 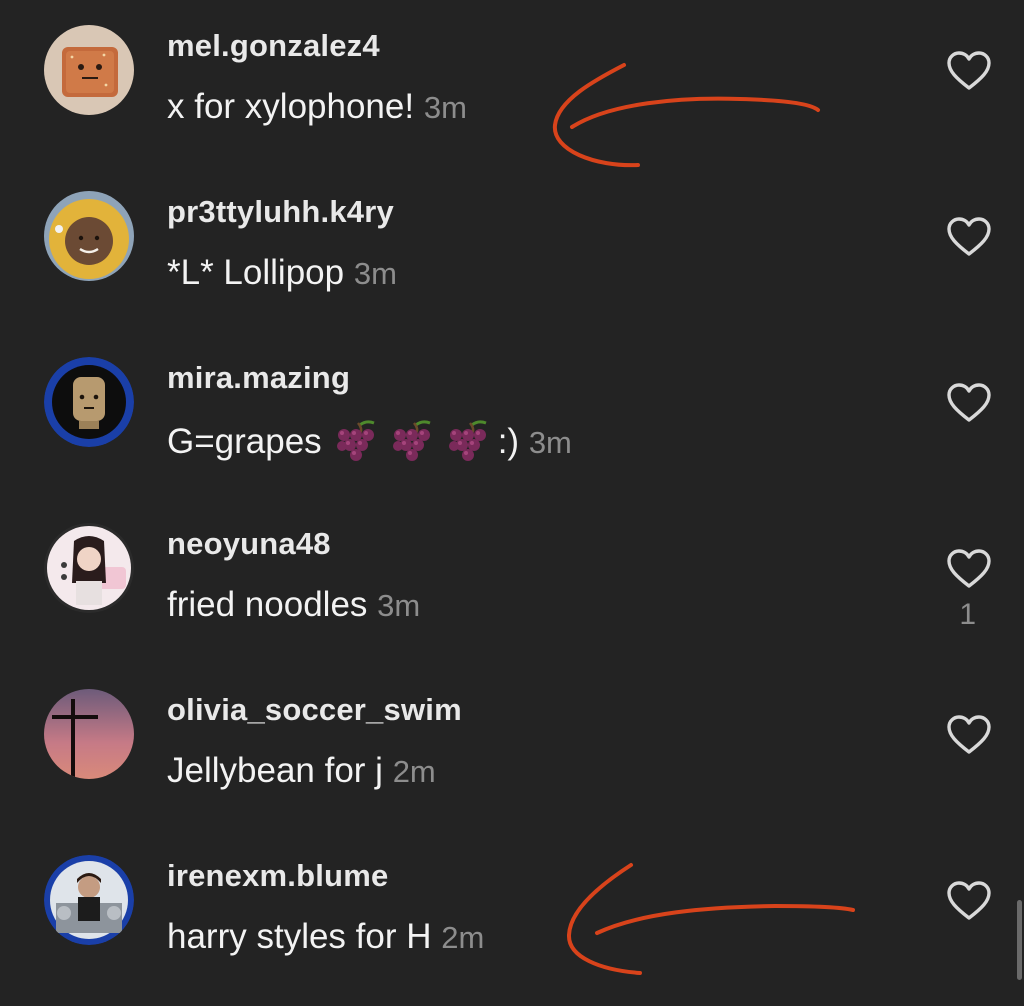 What do you see at coordinates (256, 272) in the screenshot?
I see `comment-text: *L* Lollipop` at bounding box center [256, 272].